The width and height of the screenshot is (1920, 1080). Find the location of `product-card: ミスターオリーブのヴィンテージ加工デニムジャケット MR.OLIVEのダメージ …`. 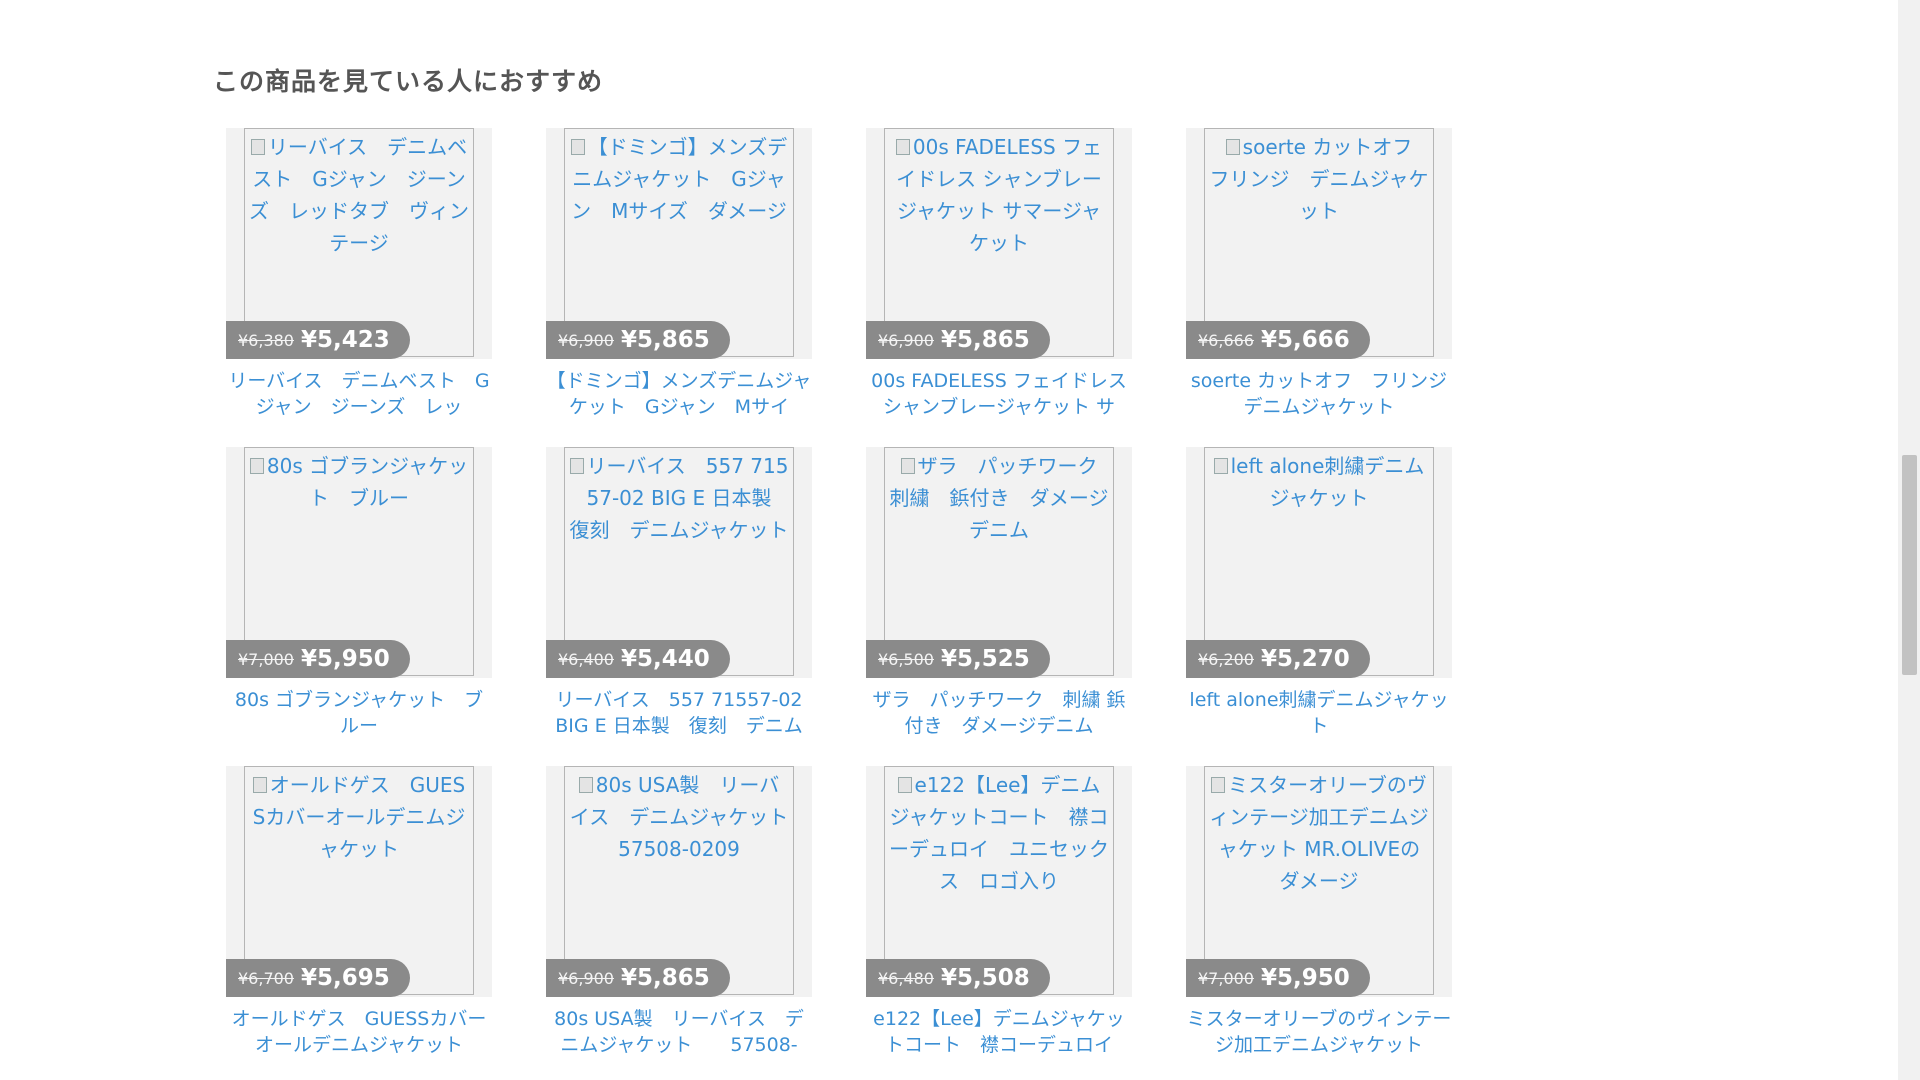

product-card: ミスターオリーブのヴィンテージ加工デニムジャケット MR.OLIVEのダメージ … is located at coordinates (1319, 921).